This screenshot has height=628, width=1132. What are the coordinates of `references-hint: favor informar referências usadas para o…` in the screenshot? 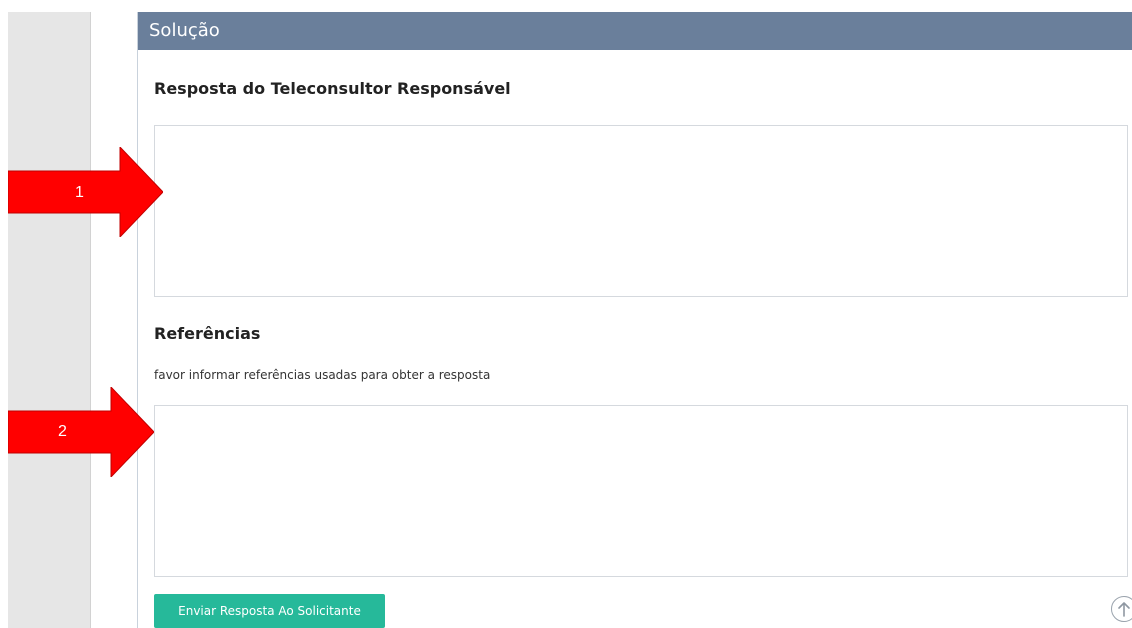 It's located at (322, 375).